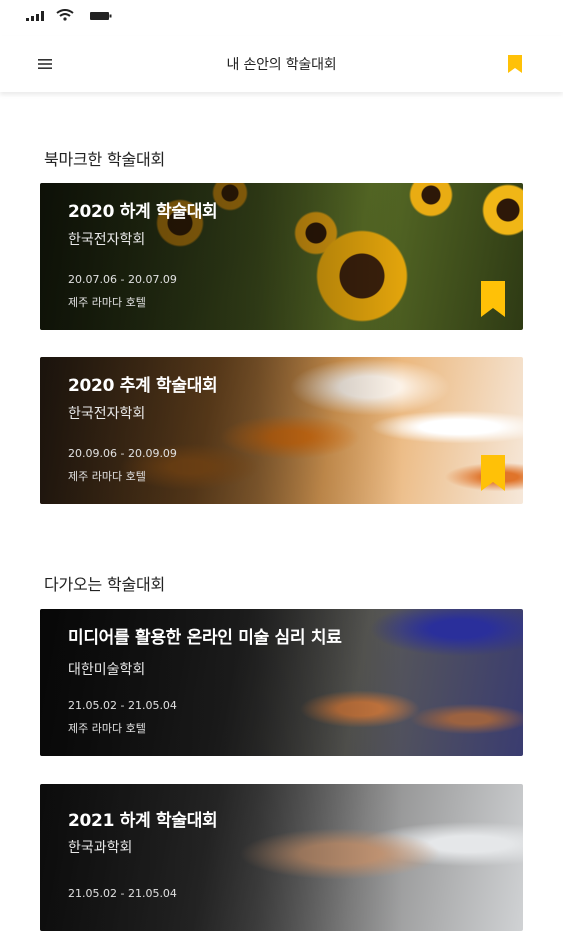 This screenshot has width=563, height=931. What do you see at coordinates (105, 584) in the screenshot?
I see `section-title-upcoming: 다가오는 학술대회` at bounding box center [105, 584].